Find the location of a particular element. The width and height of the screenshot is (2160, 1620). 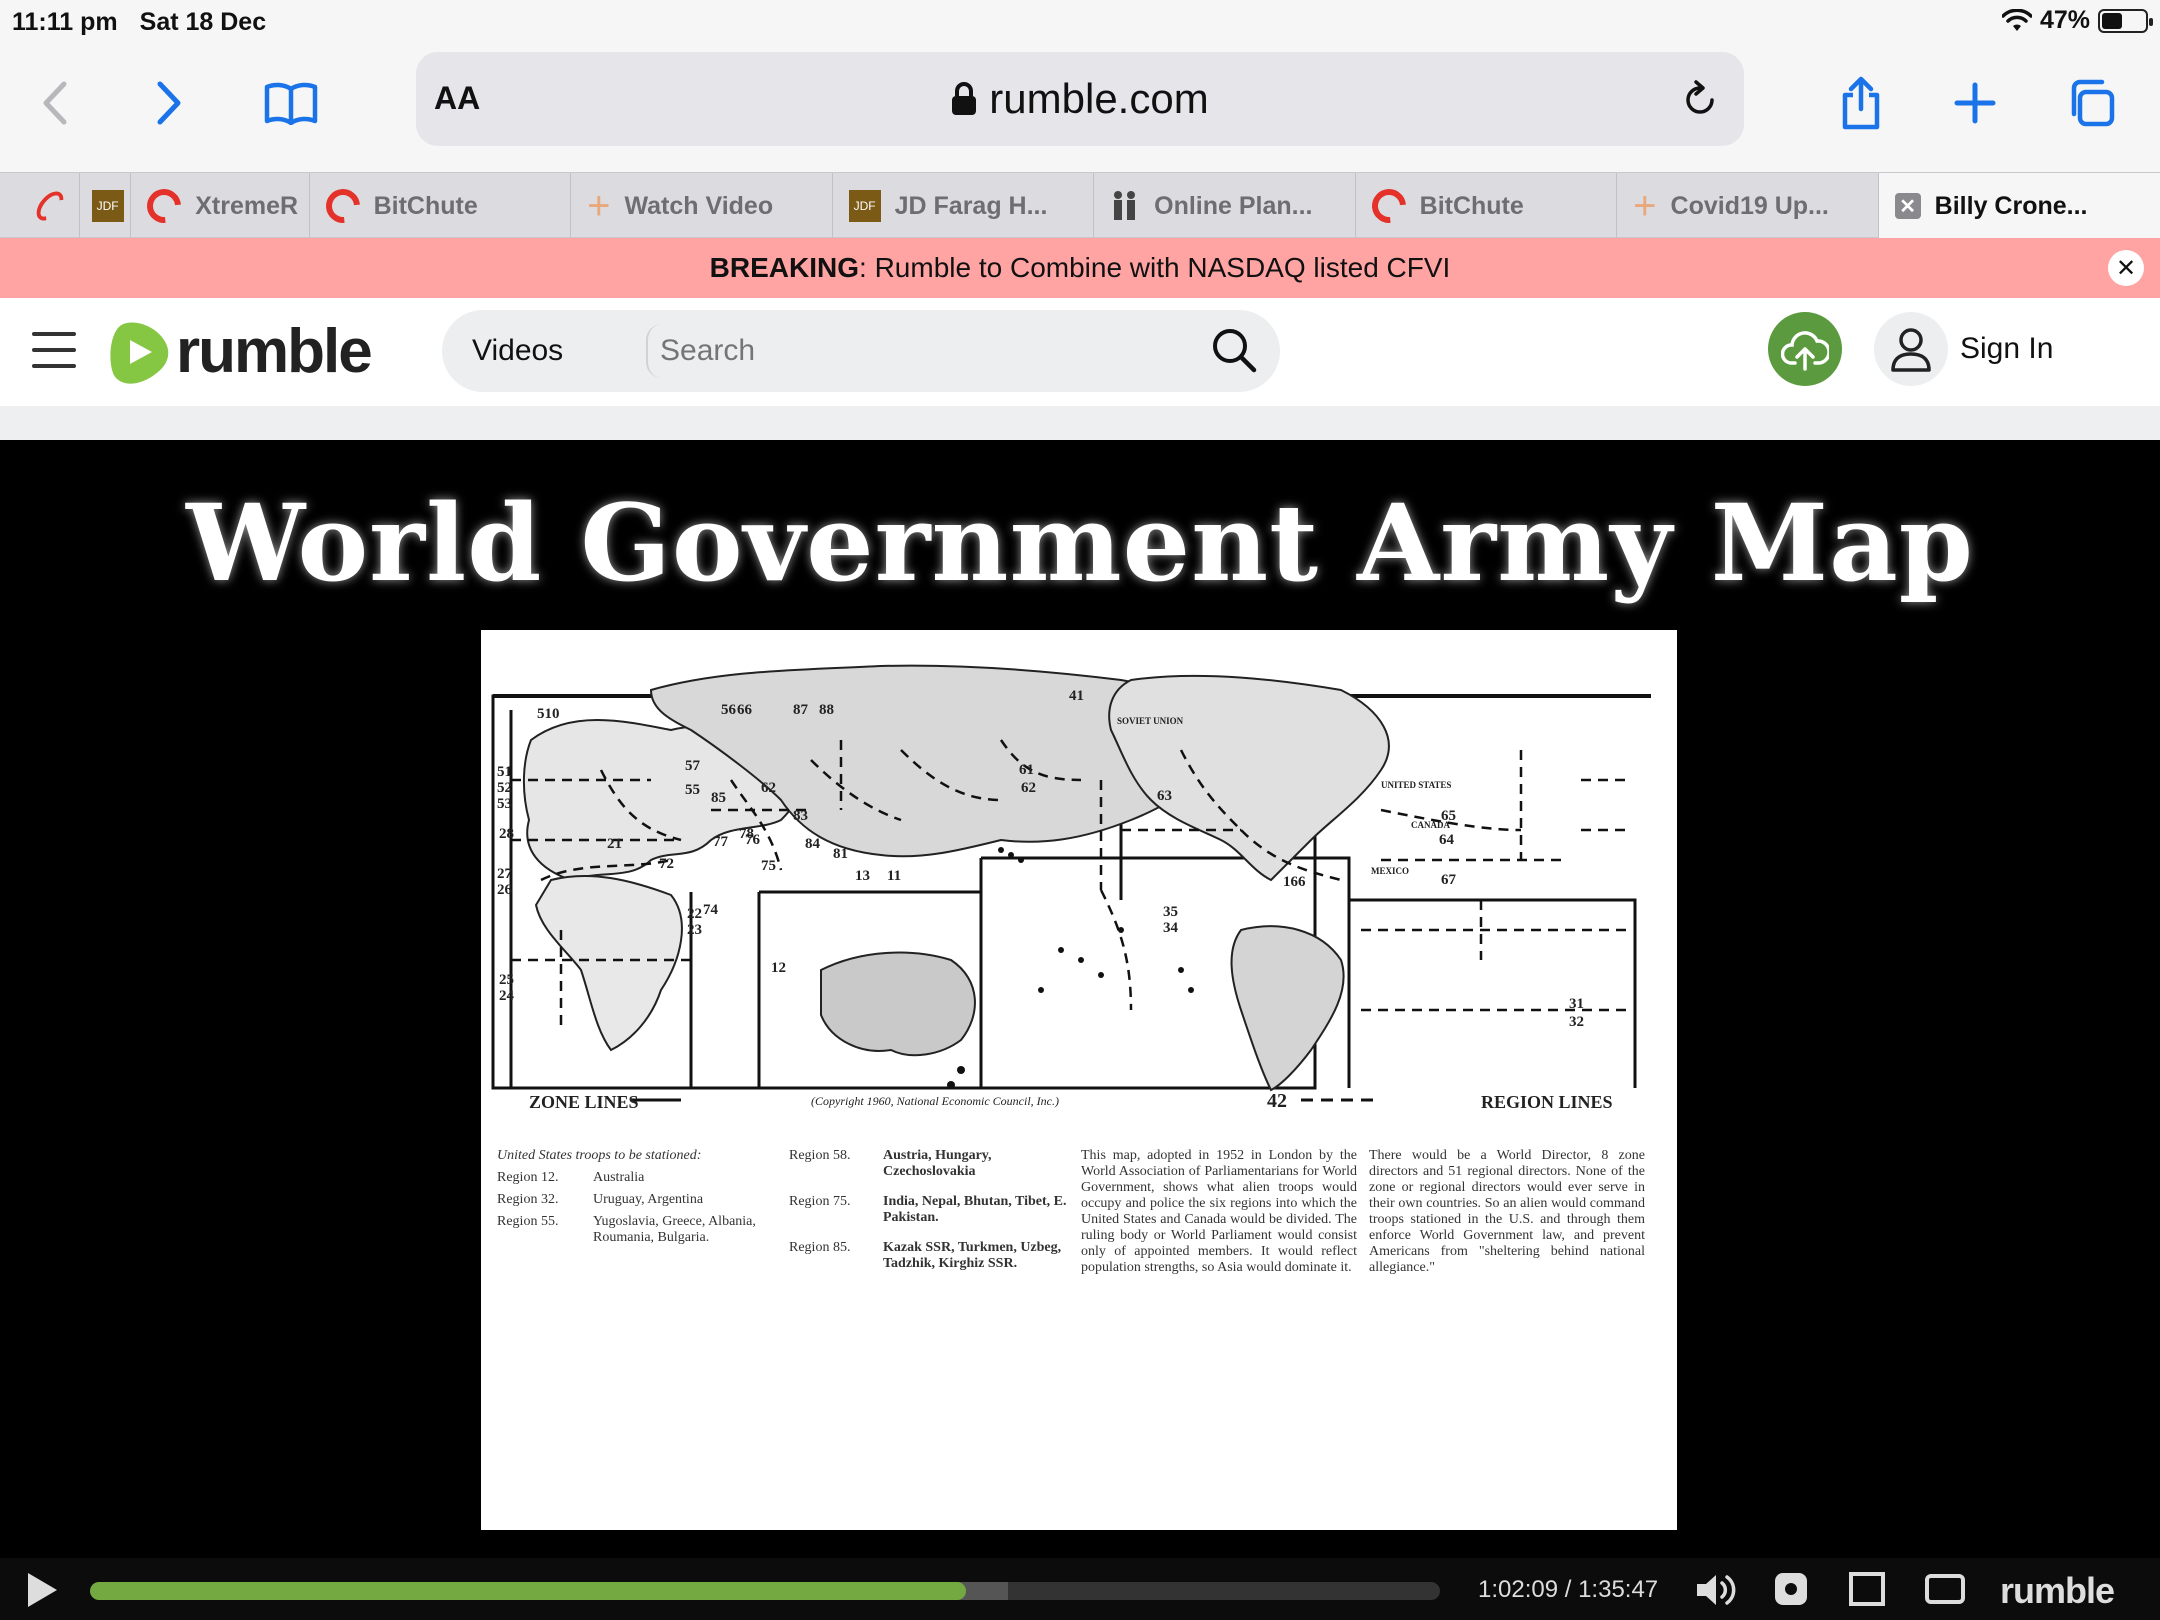

plus-icon is located at coordinates (1975, 103).